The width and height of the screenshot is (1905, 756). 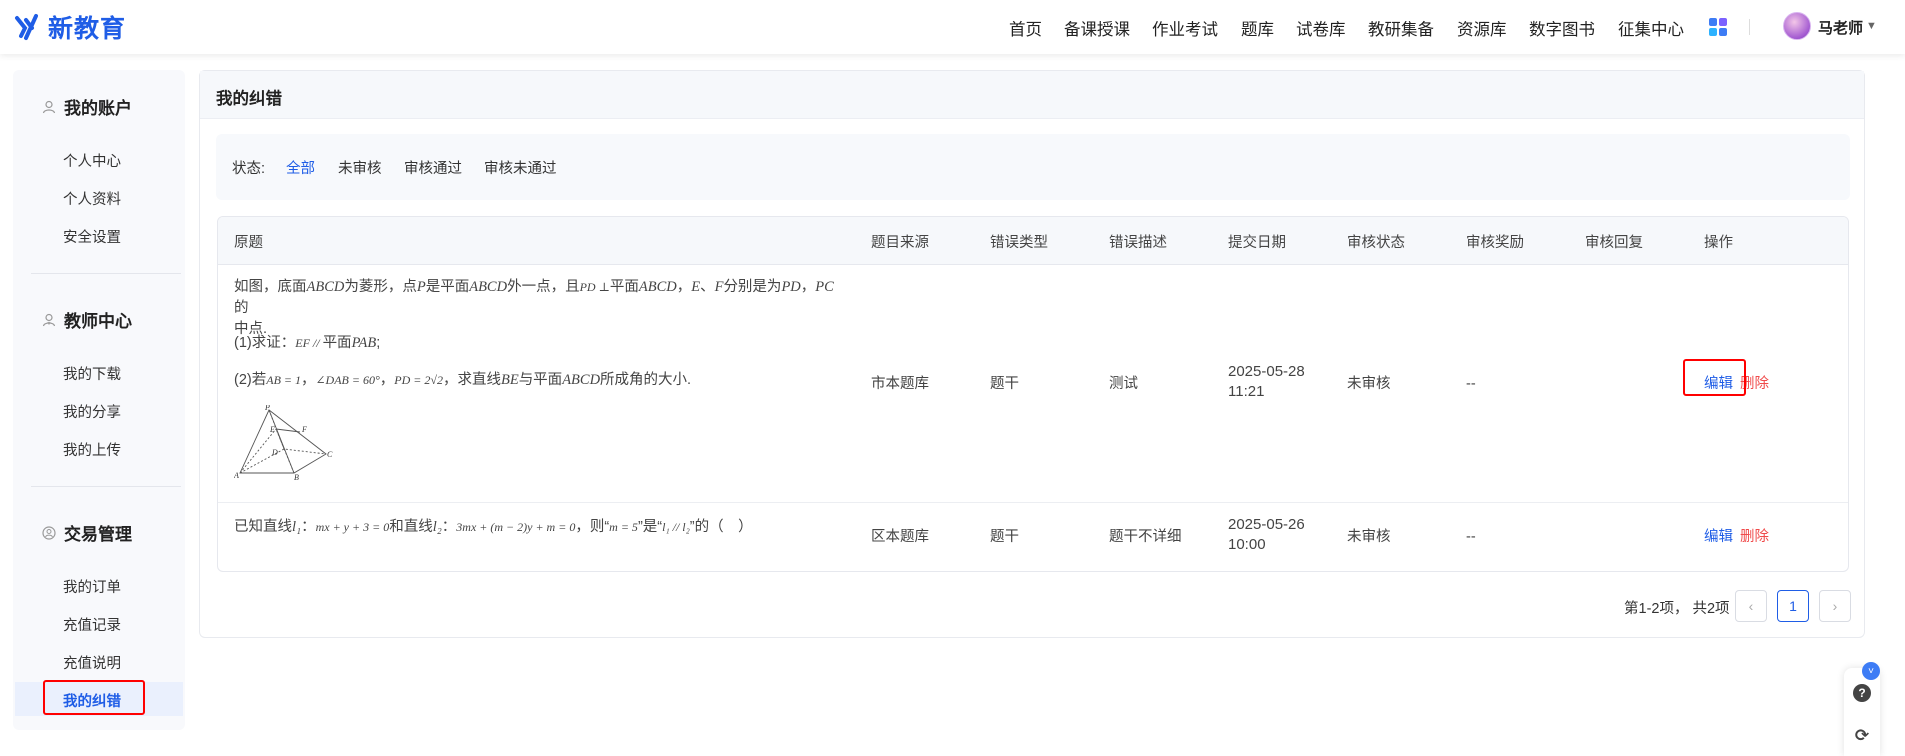 I want to click on sidebar-item-personal-center: 个人中心, so click(x=92, y=160).